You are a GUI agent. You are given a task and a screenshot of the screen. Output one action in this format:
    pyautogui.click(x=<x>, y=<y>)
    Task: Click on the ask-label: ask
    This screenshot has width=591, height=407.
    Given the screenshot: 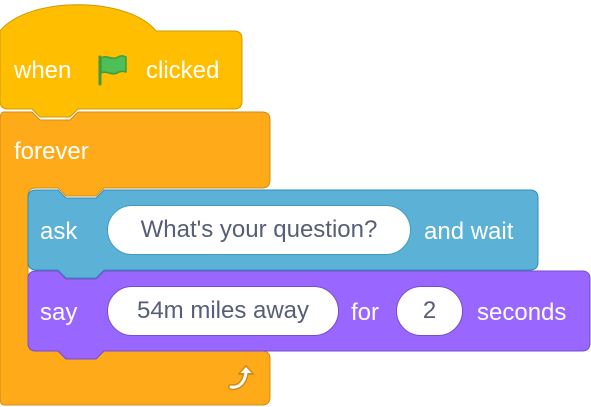 What is the action you would take?
    pyautogui.click(x=59, y=231)
    